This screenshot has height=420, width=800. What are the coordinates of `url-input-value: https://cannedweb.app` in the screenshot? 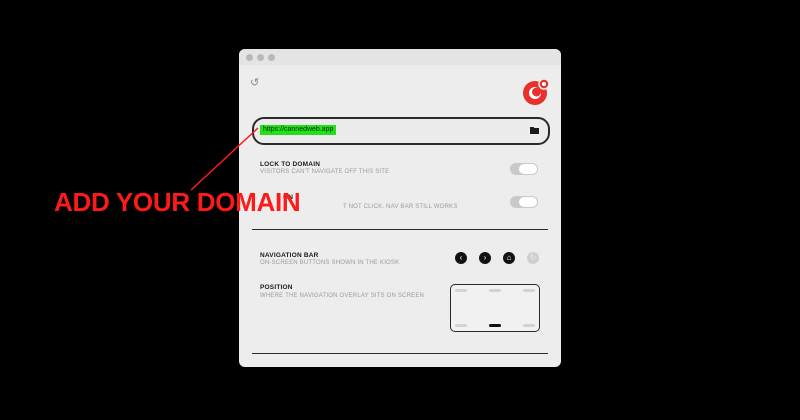 It's located at (298, 130).